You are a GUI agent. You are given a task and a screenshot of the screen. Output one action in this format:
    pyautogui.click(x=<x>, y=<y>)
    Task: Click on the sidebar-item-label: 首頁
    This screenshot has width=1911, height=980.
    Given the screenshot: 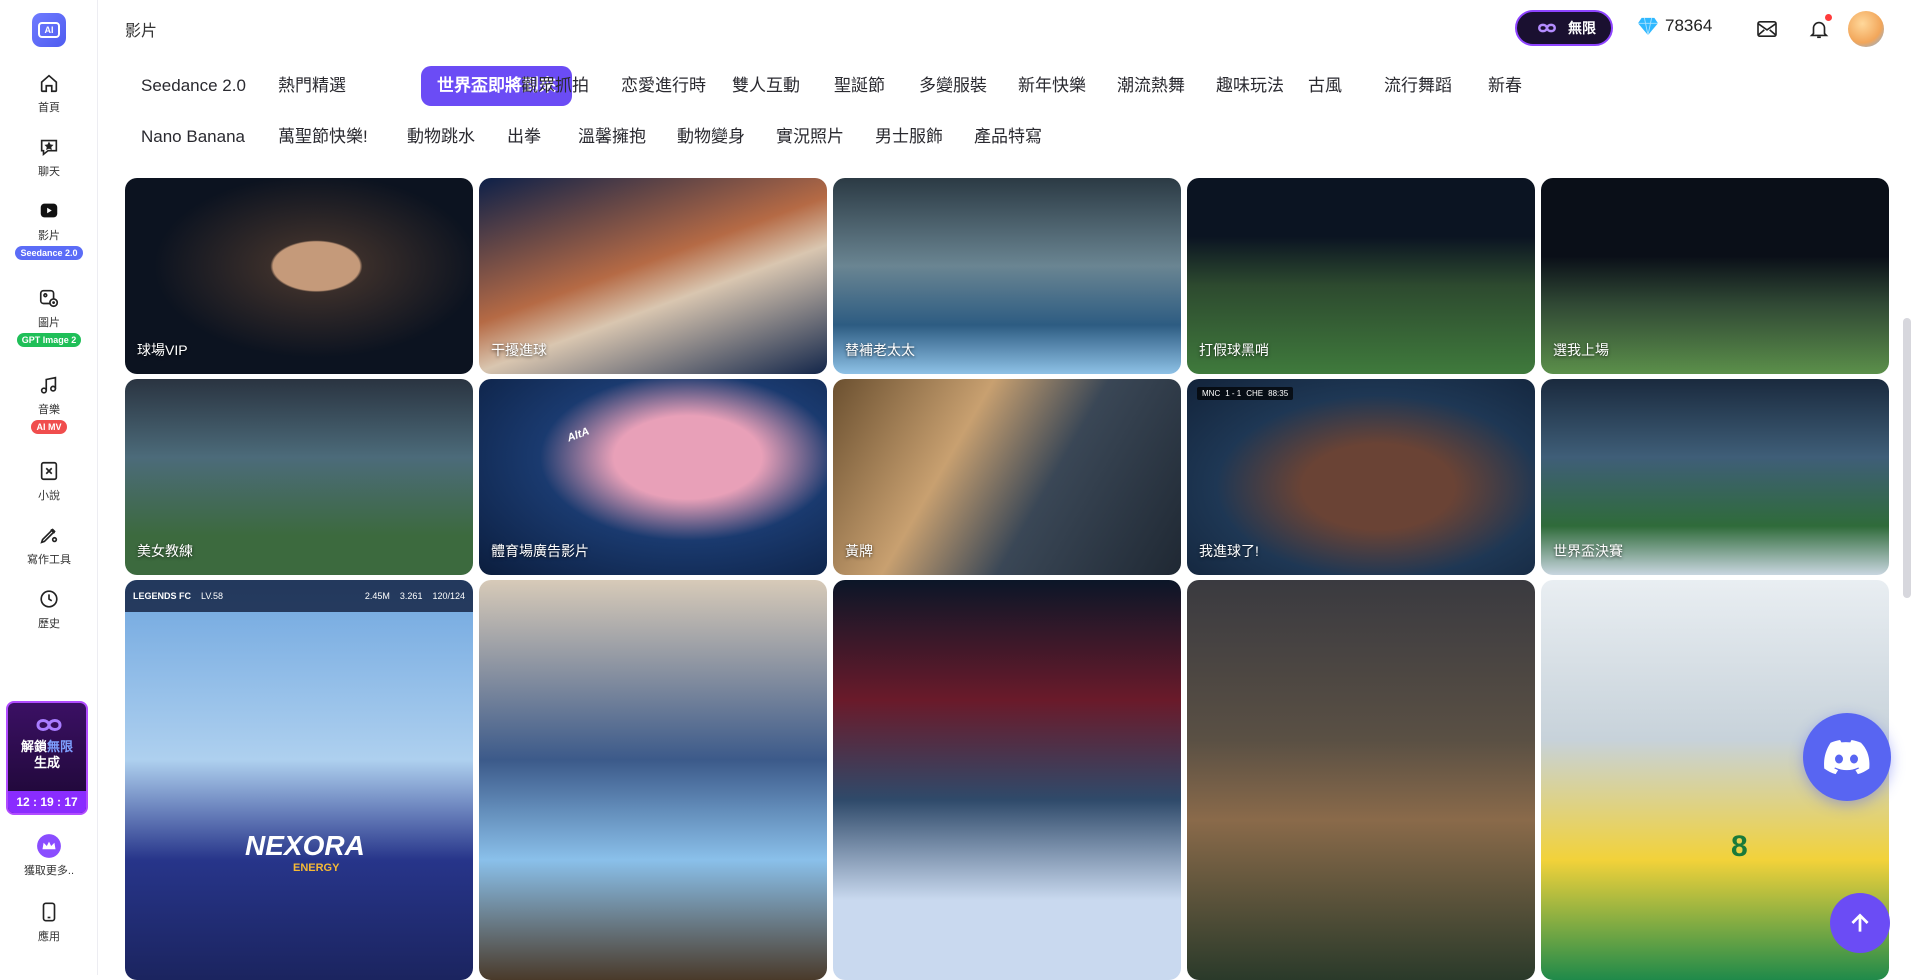 What is the action you would take?
    pyautogui.click(x=49, y=108)
    